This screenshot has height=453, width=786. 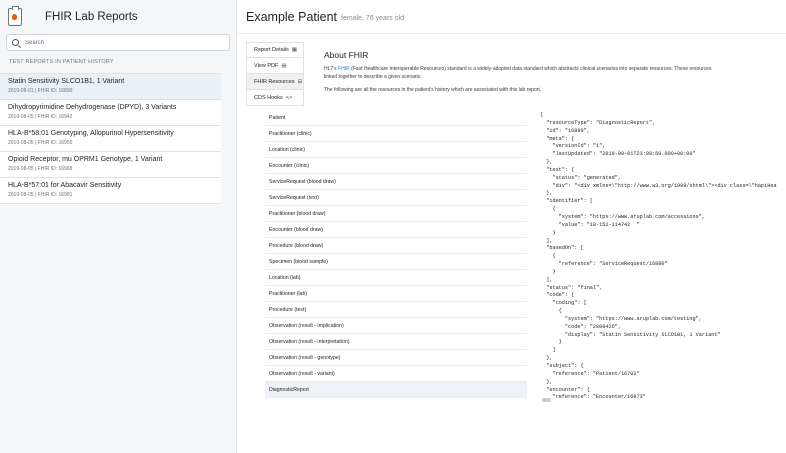 I want to click on tab-view-pdf: View PDF ▤, so click(x=275, y=66).